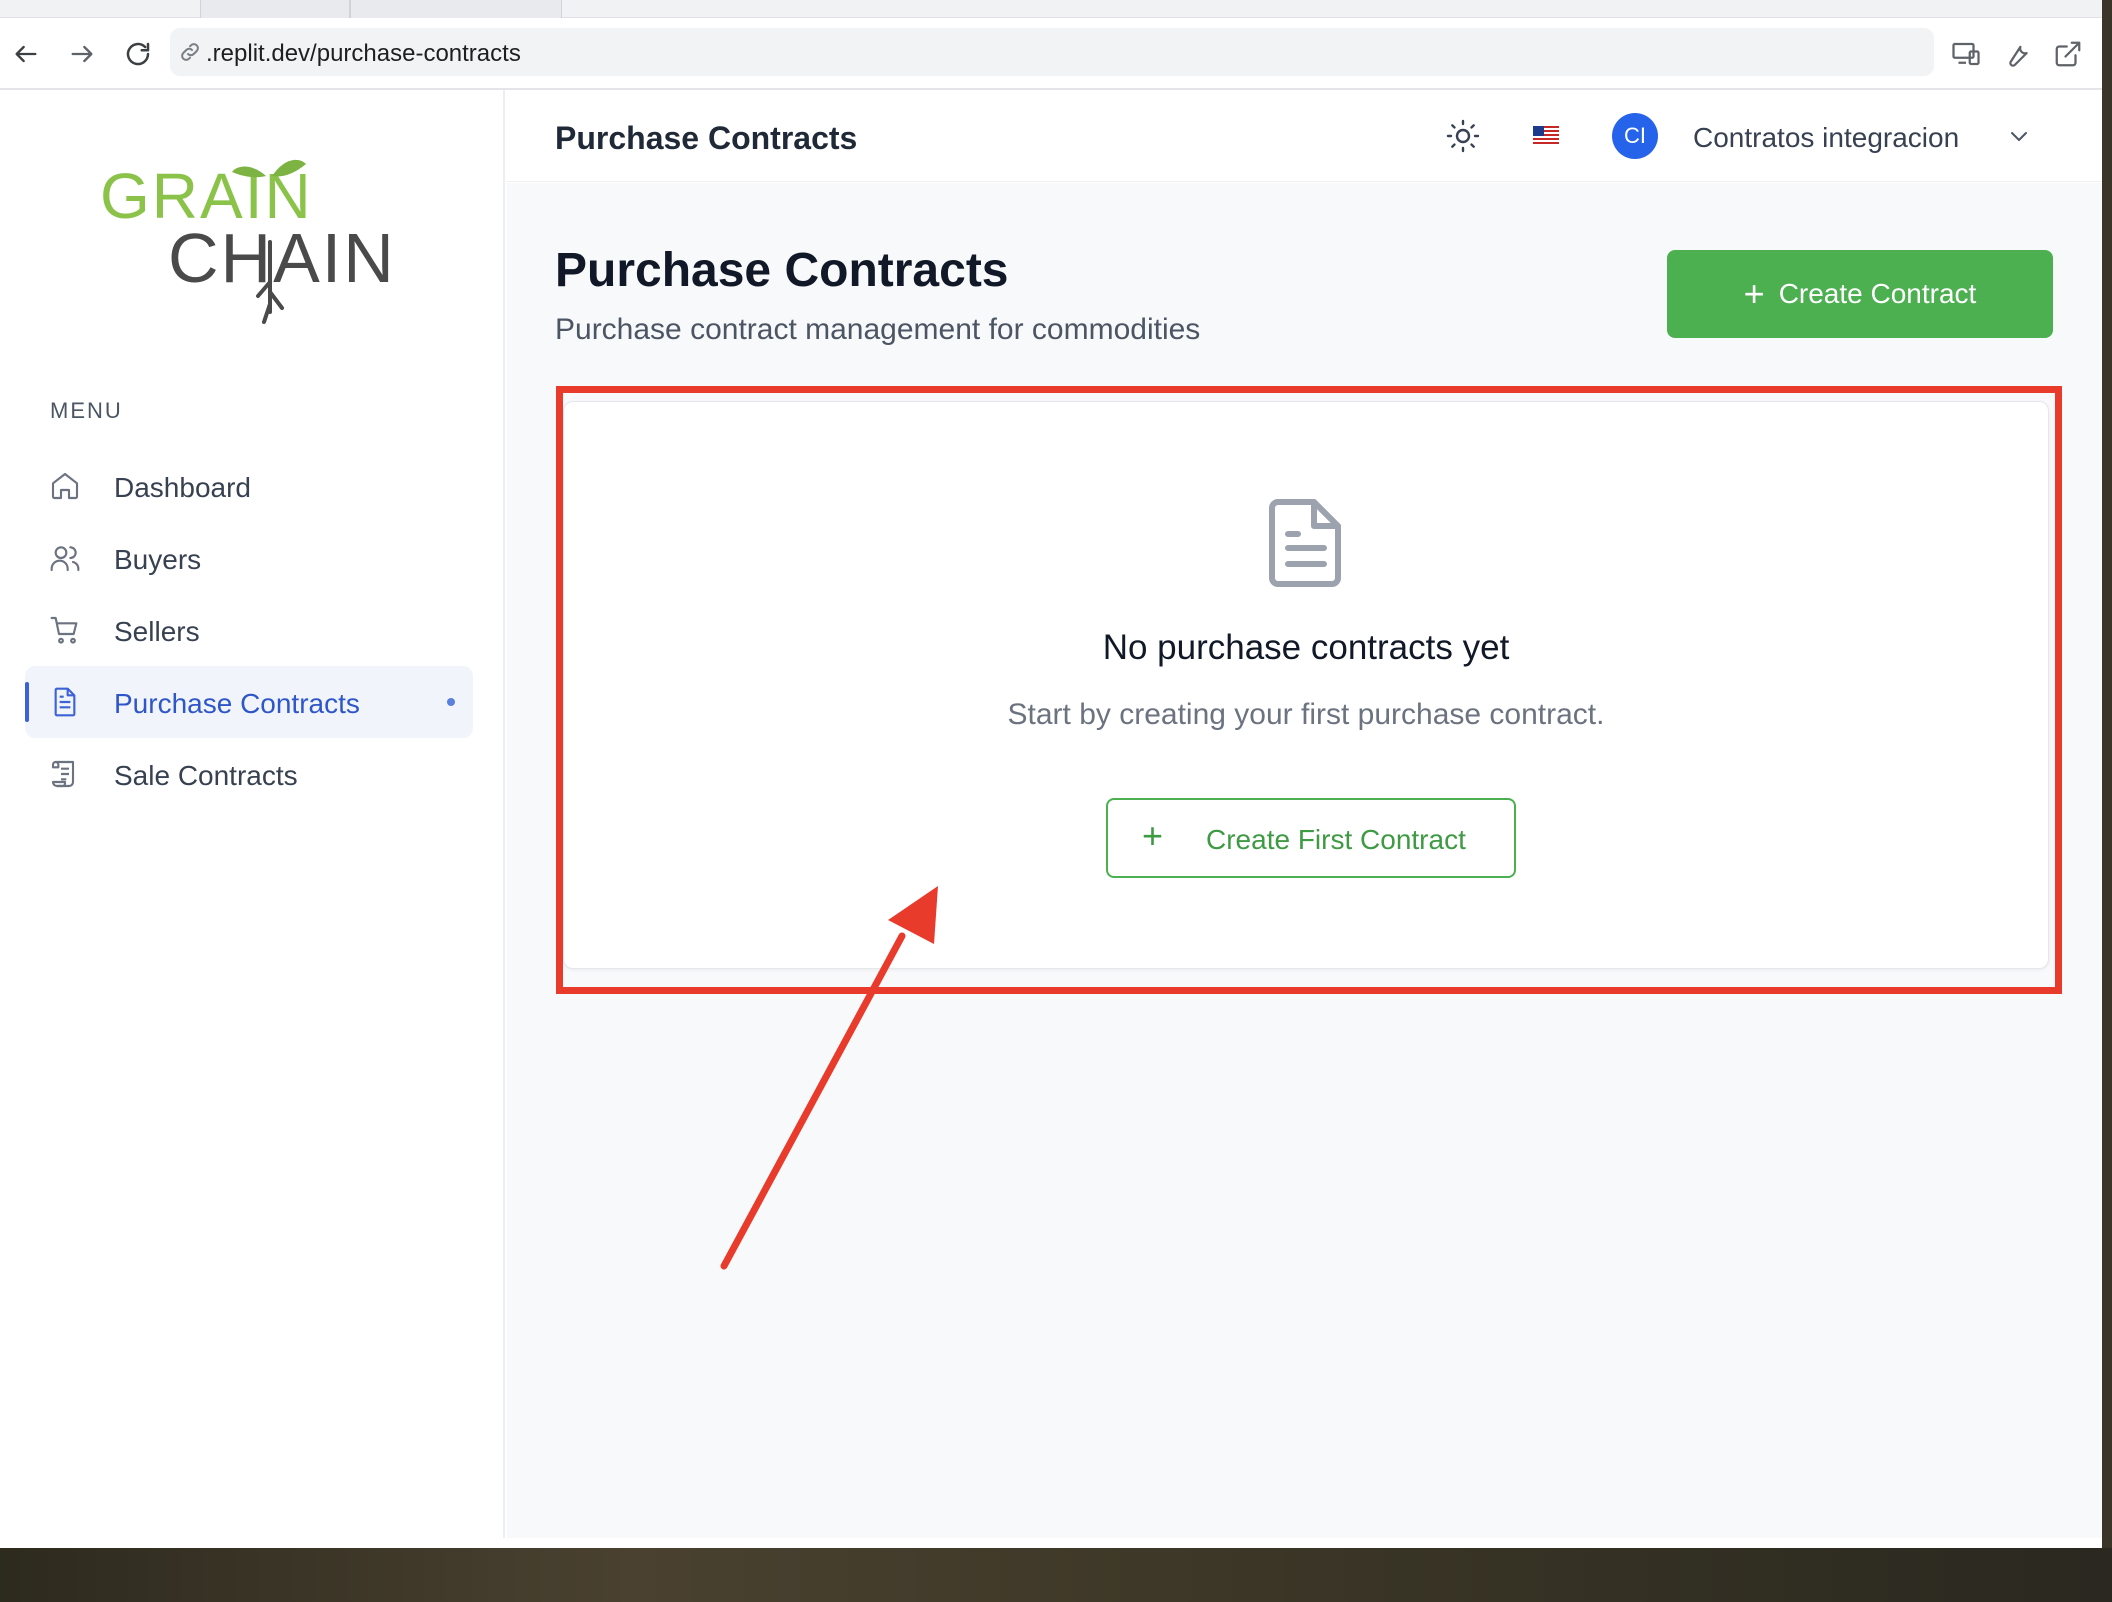  What do you see at coordinates (190, 52) in the screenshot?
I see `link-icon` at bounding box center [190, 52].